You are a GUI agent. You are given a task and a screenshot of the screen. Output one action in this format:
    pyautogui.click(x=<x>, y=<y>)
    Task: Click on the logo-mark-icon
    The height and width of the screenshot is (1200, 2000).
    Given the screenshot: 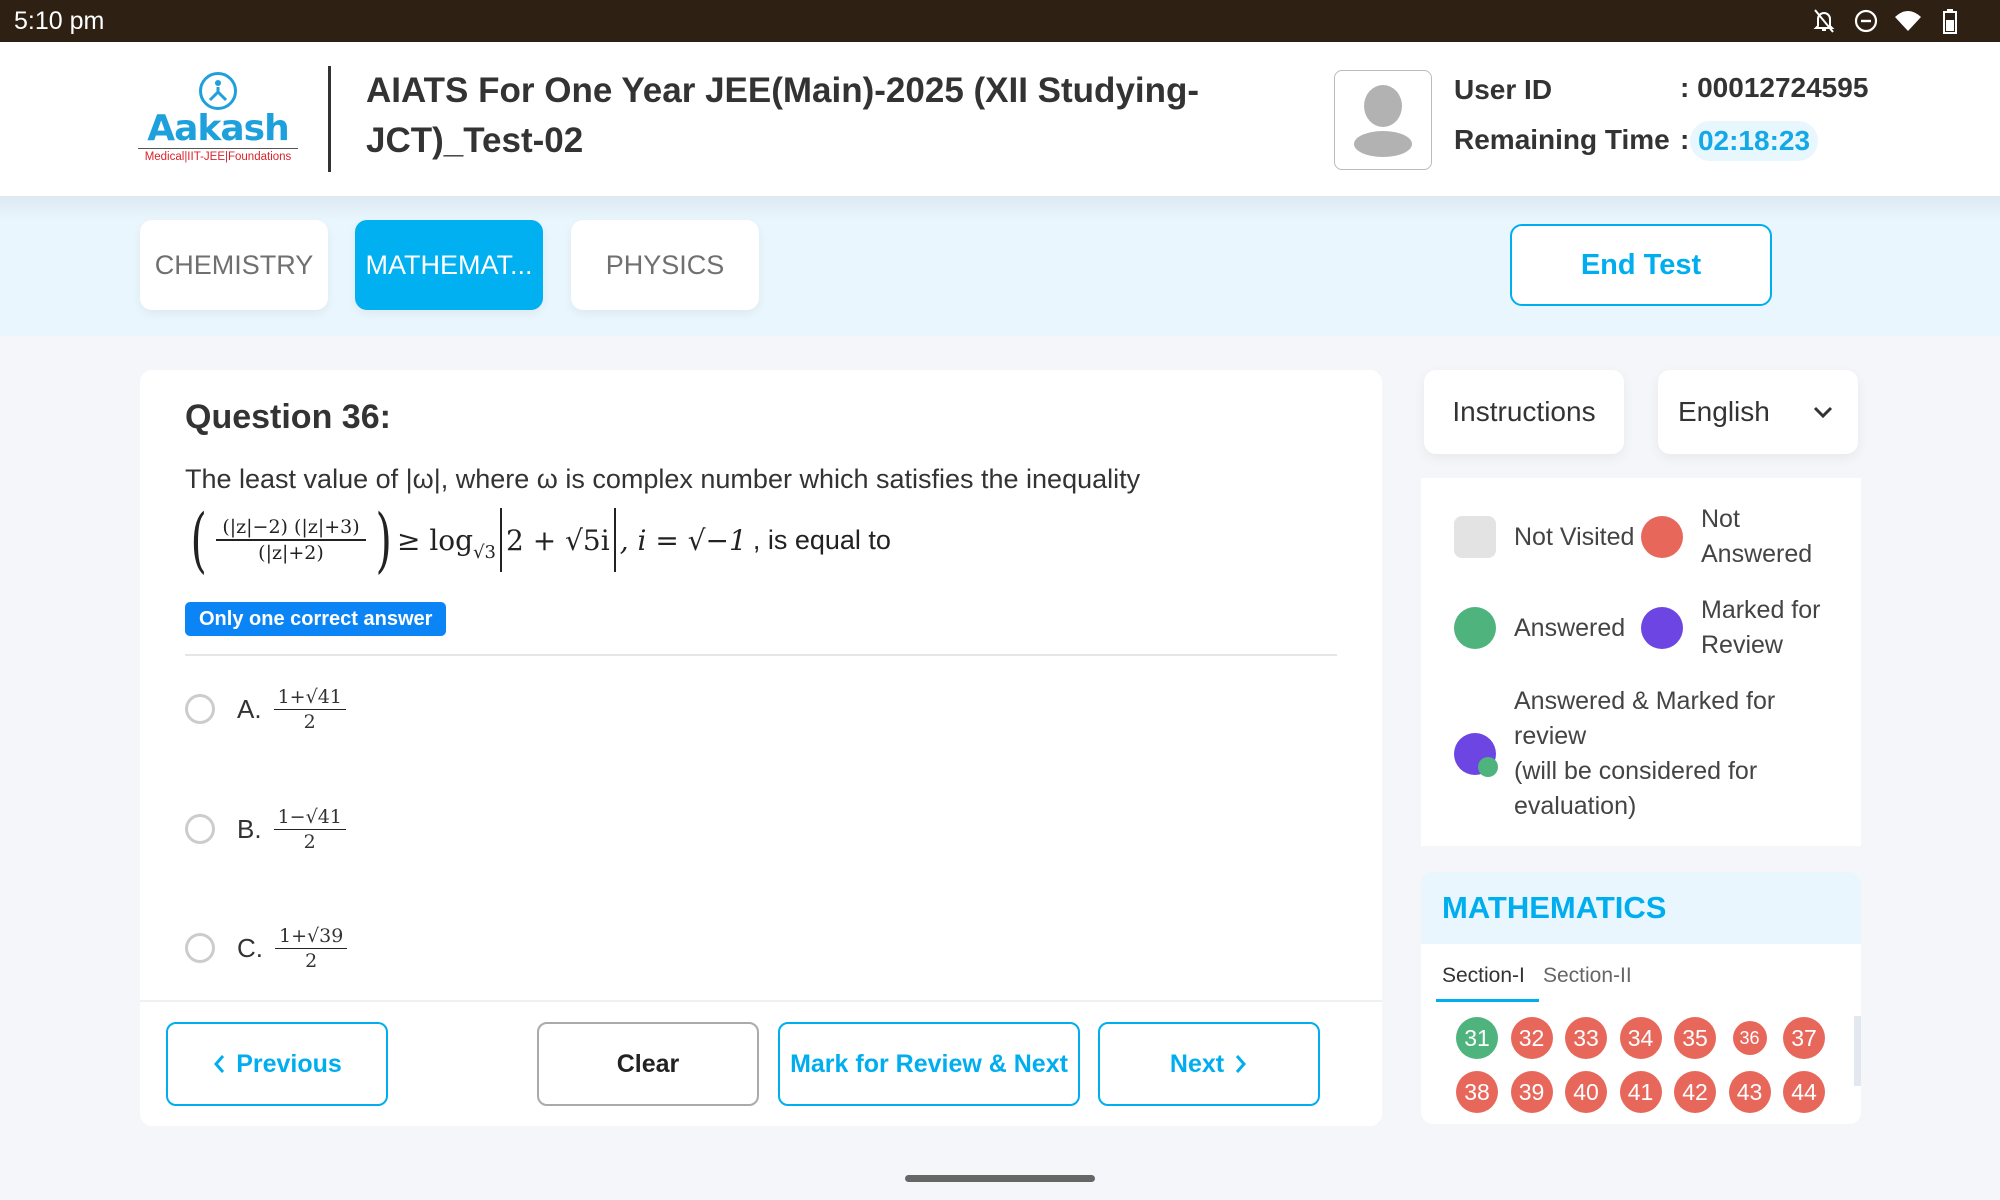 What is the action you would take?
    pyautogui.click(x=218, y=91)
    